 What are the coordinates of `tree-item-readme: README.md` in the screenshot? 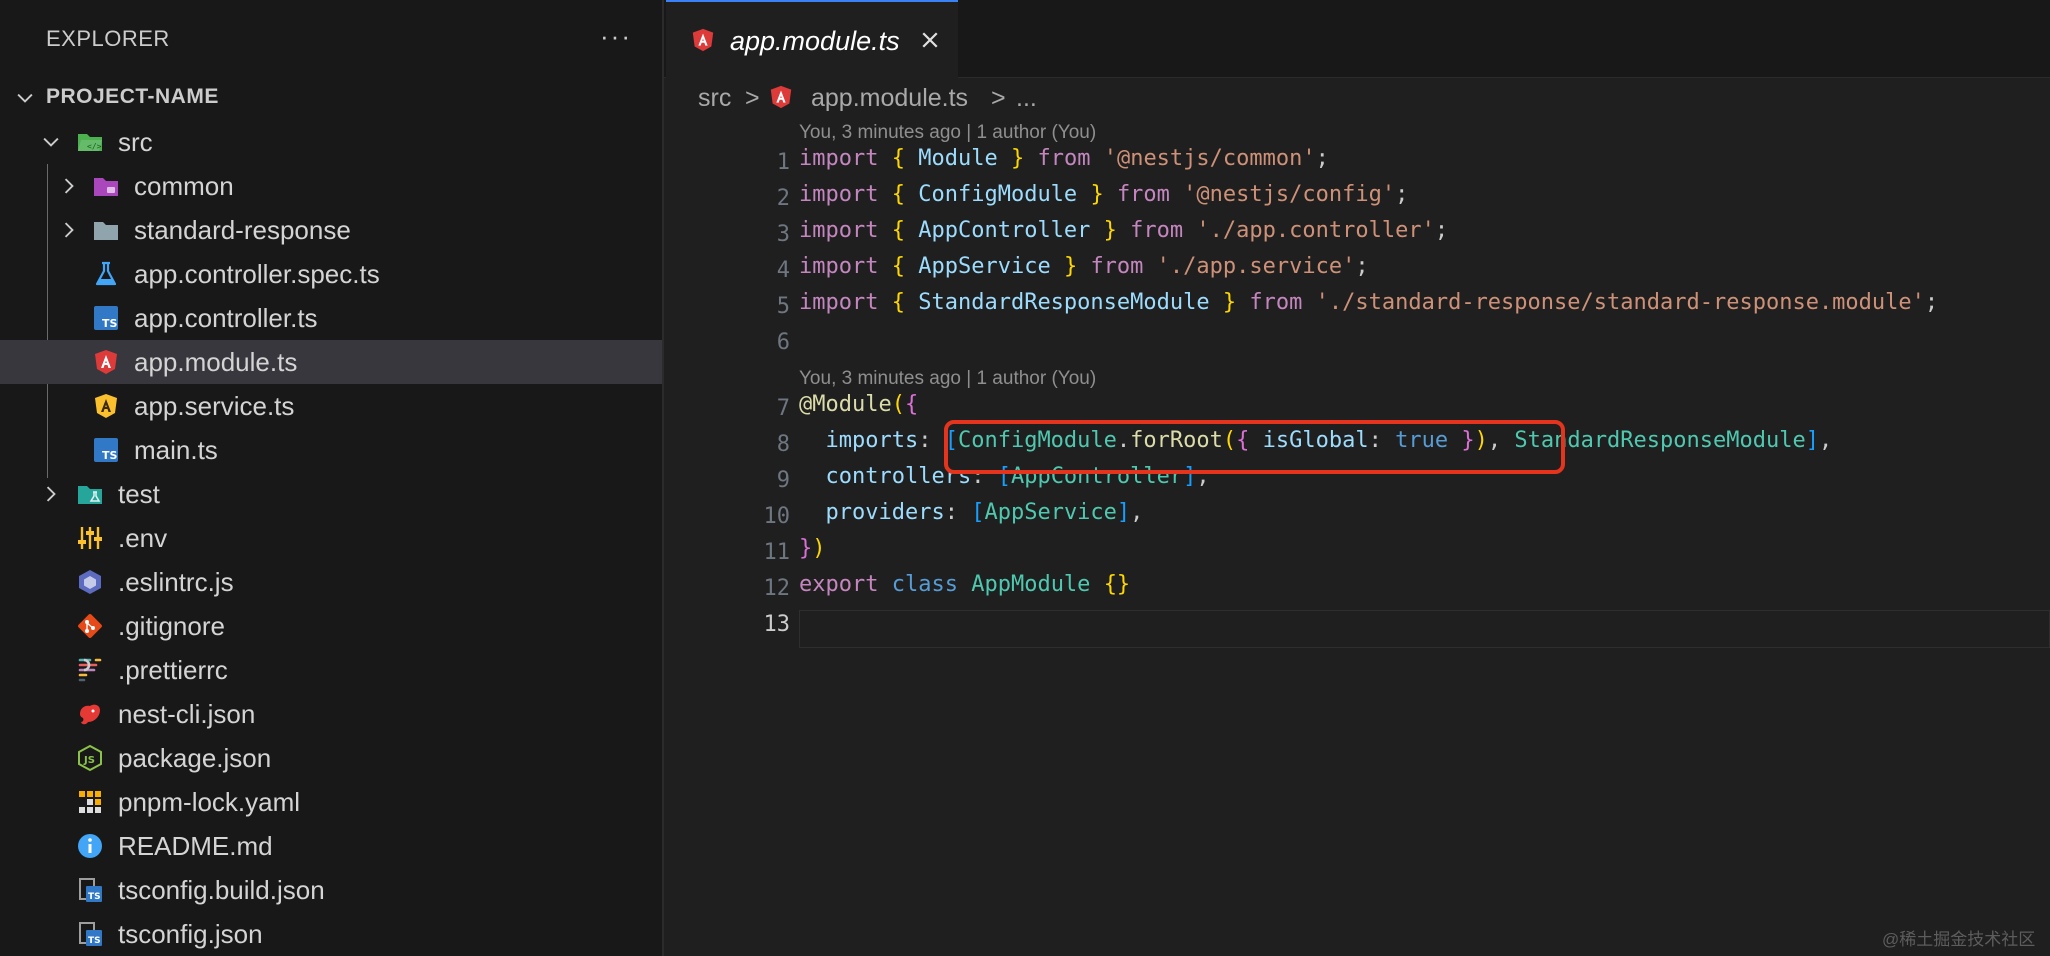 It's located at (331, 846).